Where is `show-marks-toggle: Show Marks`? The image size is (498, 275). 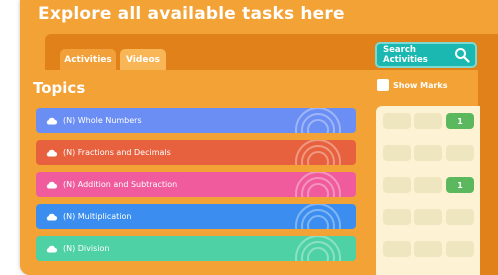
show-marks-toggle: Show Marks is located at coordinates (412, 85).